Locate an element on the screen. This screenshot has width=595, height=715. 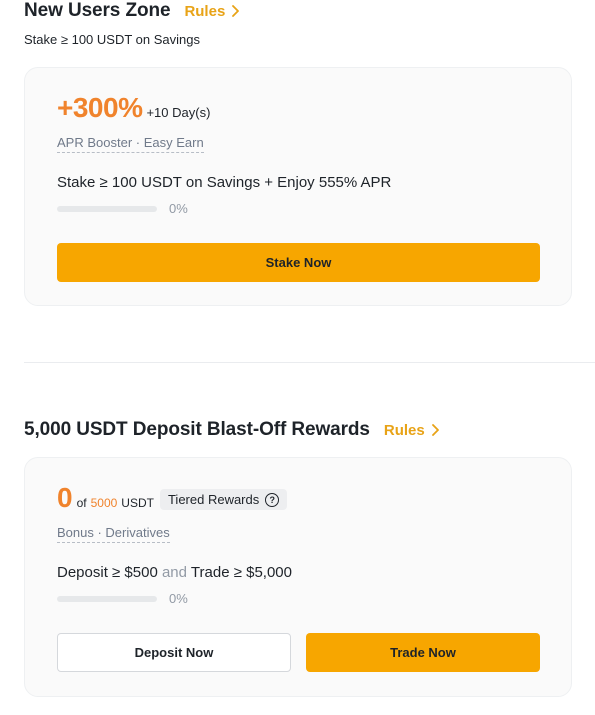
reward-headline: 0 of 5000 USDT Tiered Rewards ? is located at coordinates (172, 498).